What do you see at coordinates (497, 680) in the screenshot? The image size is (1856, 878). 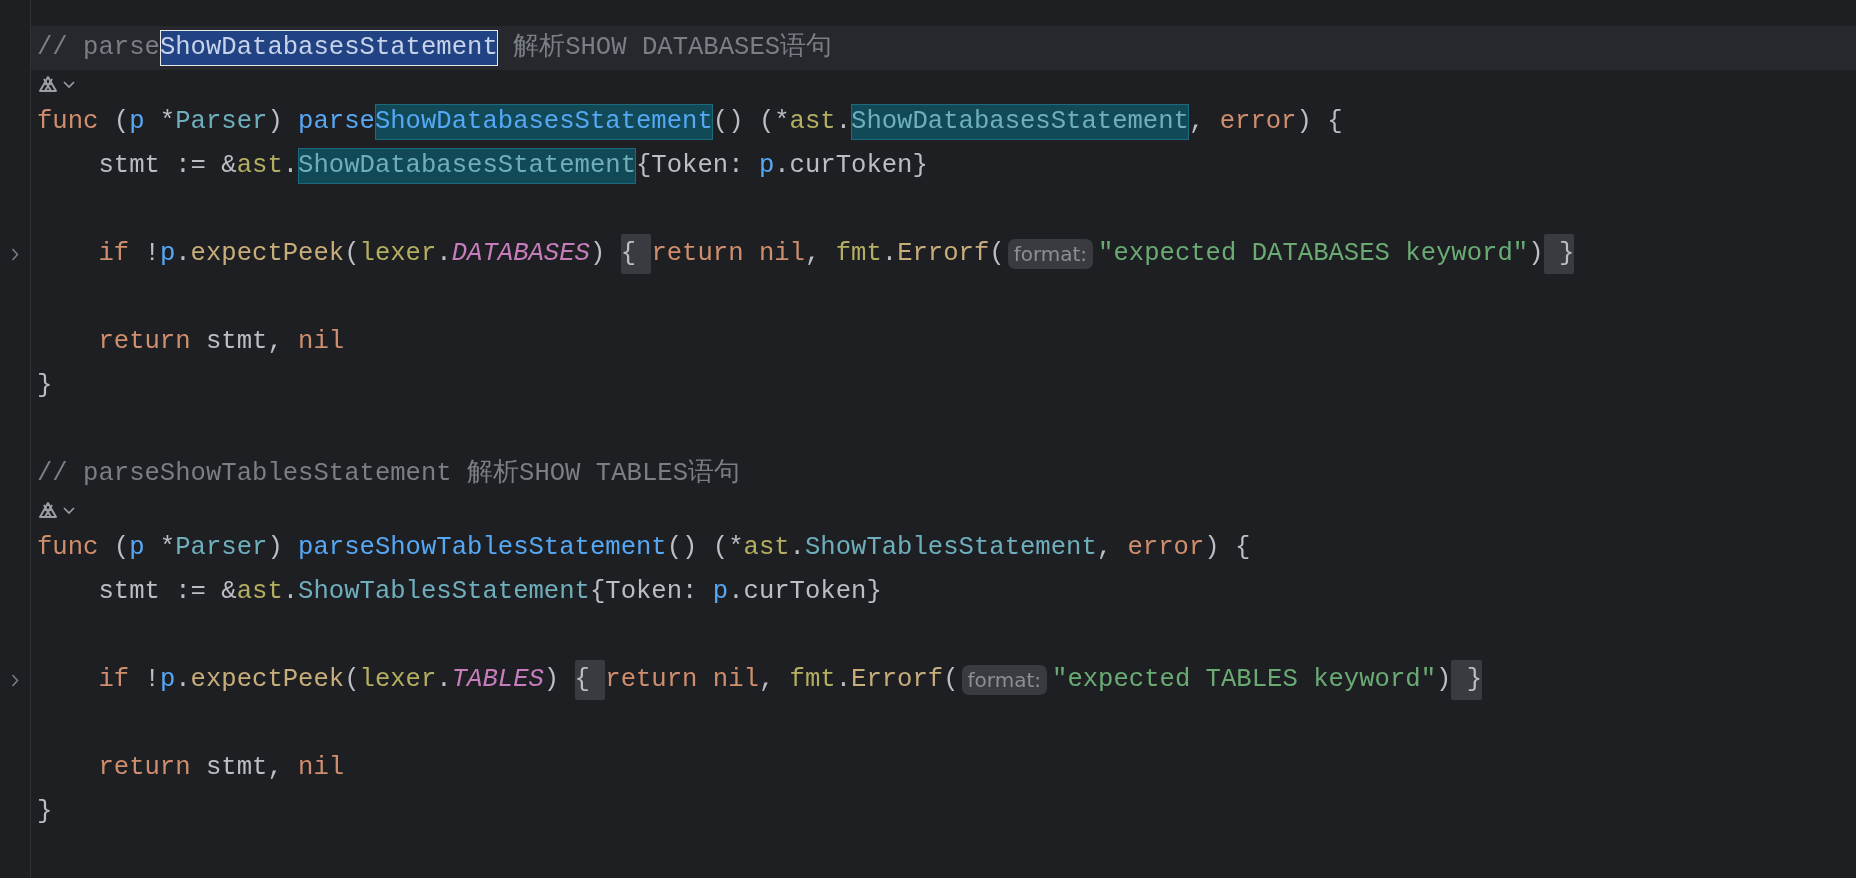 I see `constant-name: TABLES` at bounding box center [497, 680].